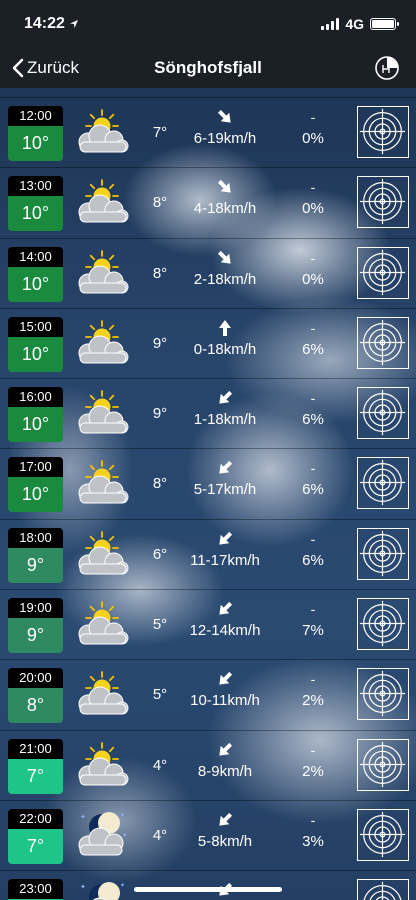  What do you see at coordinates (387, 68) in the screenshot?
I see `compass-icon` at bounding box center [387, 68].